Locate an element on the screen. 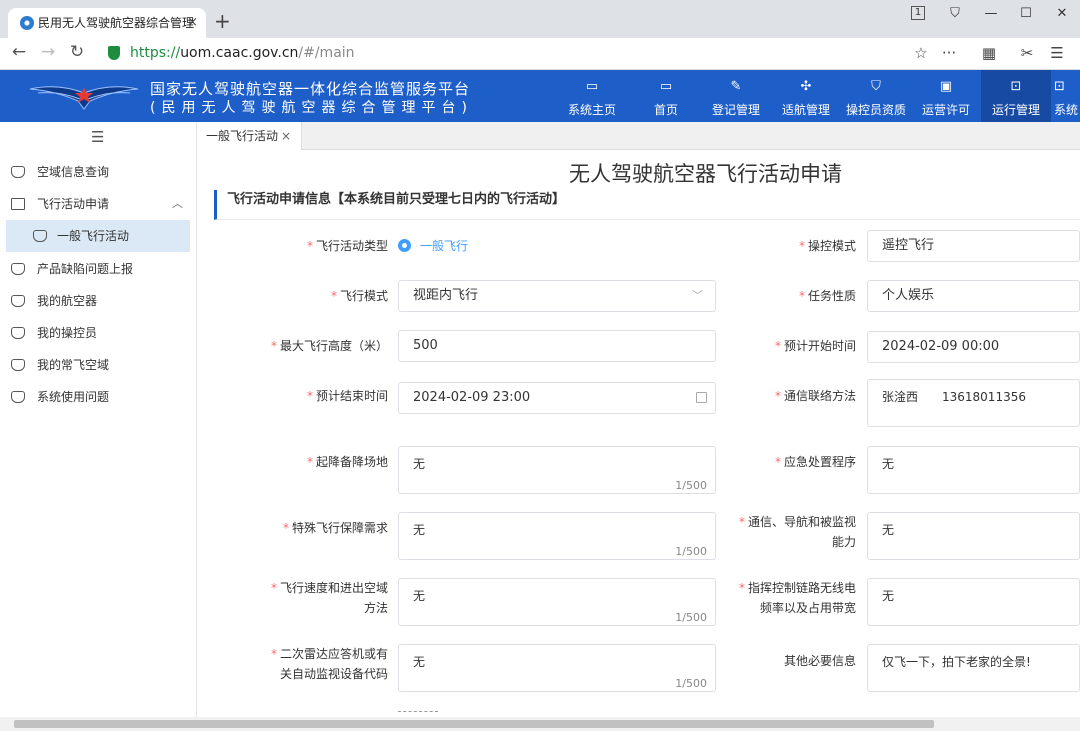  form-title: 无人驾驶航空器飞行活动申请 is located at coordinates (705, 174).